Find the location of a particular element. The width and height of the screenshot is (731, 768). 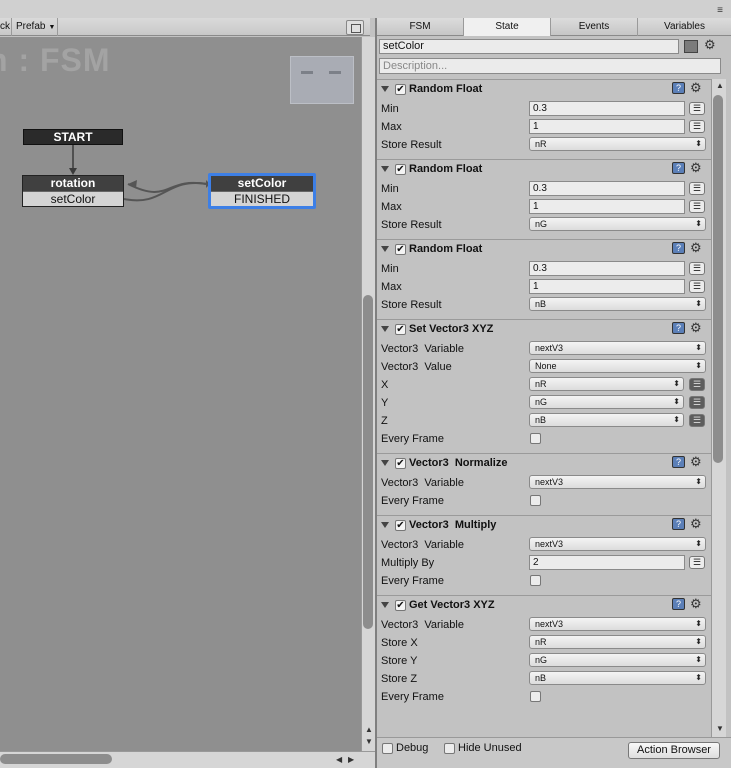

canvas-horizontal-scroll-thumb is located at coordinates (56, 759).